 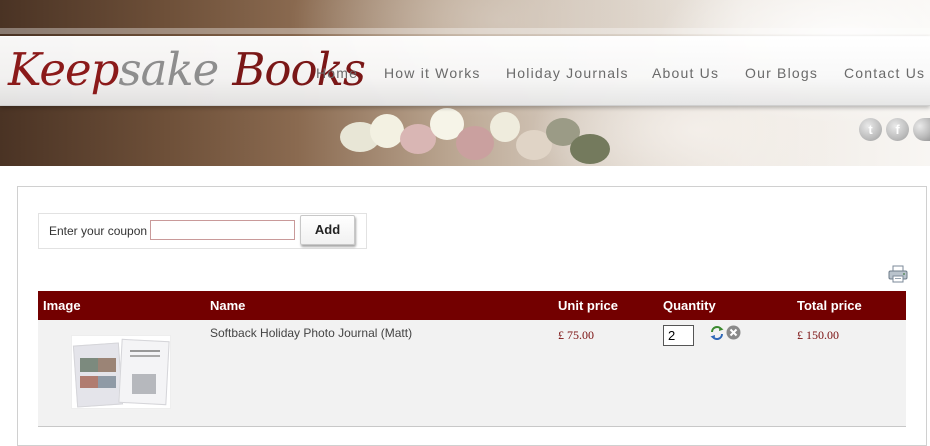 I want to click on social-links: t f, so click(x=465, y=130).